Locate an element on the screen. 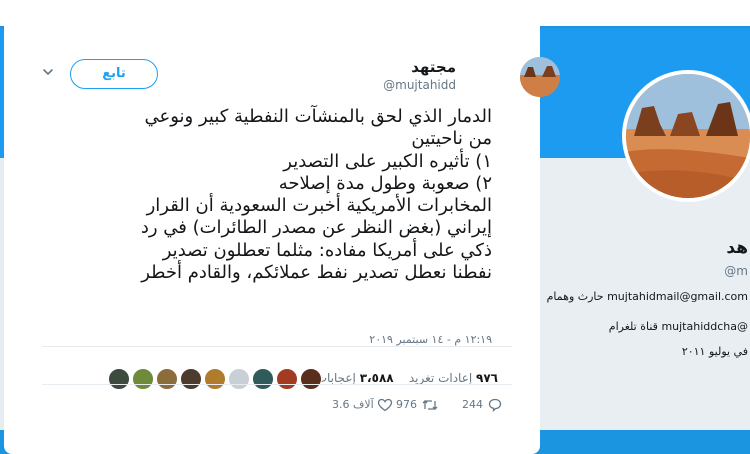 This screenshot has height=454, width=750. tweet-stats: ٩٧٦ إعادات تغريد ٣،٥٨٨ إعجابات is located at coordinates (407, 378).